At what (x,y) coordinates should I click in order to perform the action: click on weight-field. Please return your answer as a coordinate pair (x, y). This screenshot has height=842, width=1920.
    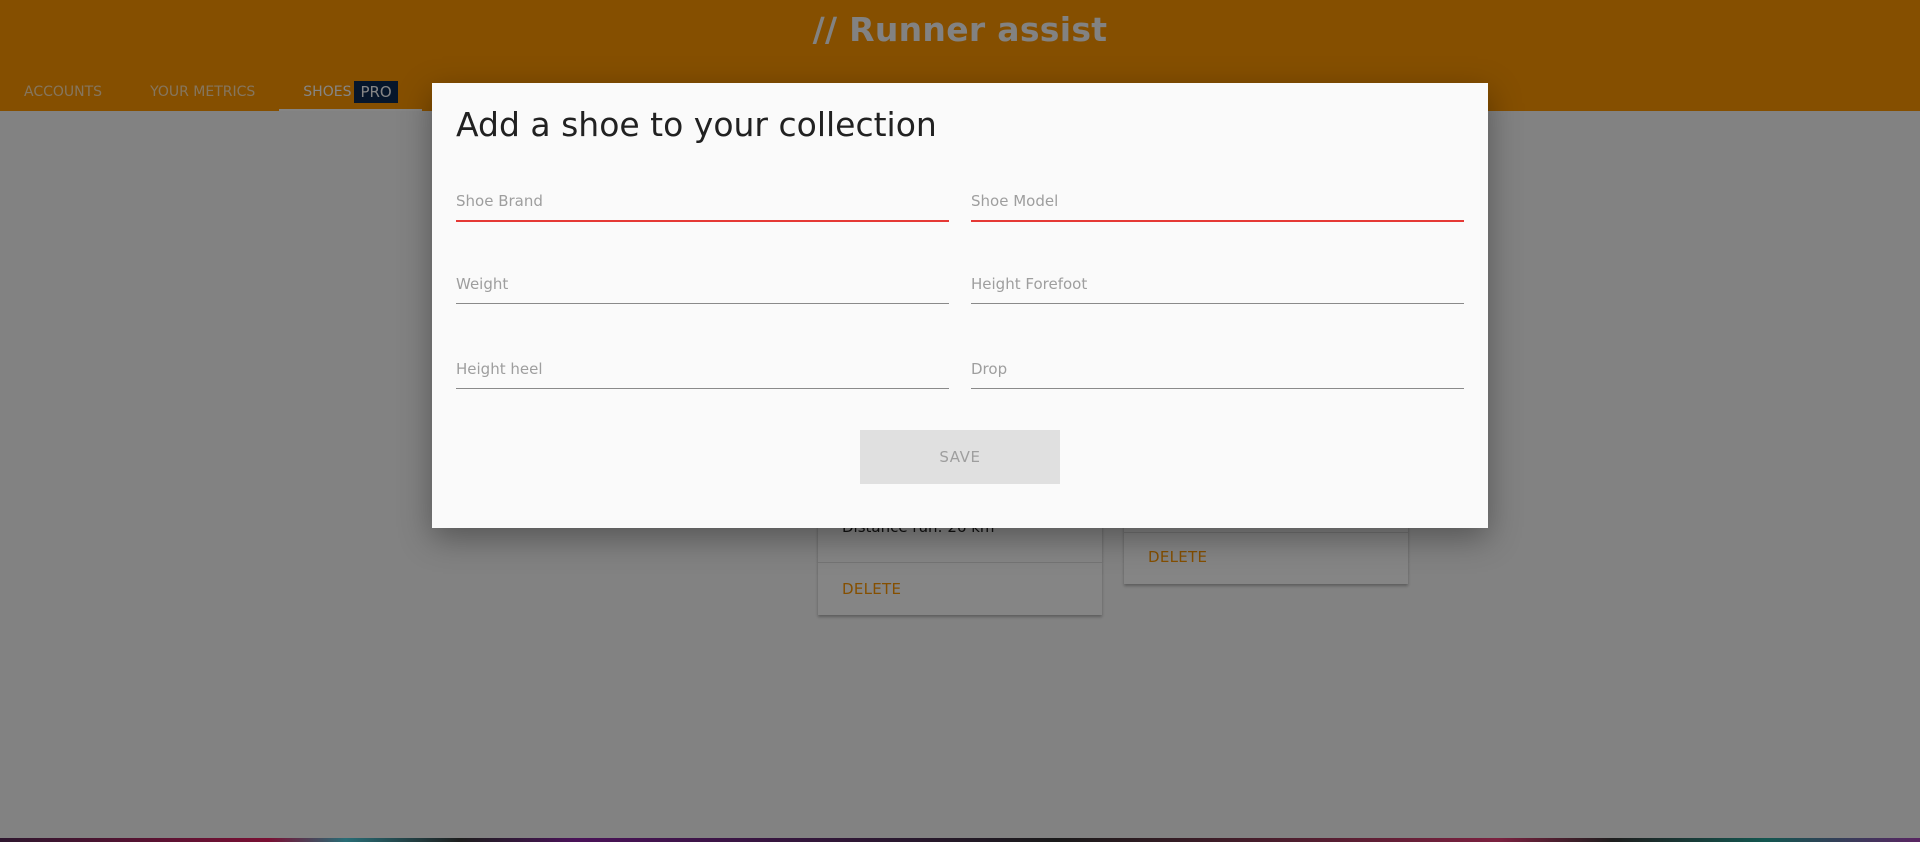
    Looking at the image, I should click on (702, 284).